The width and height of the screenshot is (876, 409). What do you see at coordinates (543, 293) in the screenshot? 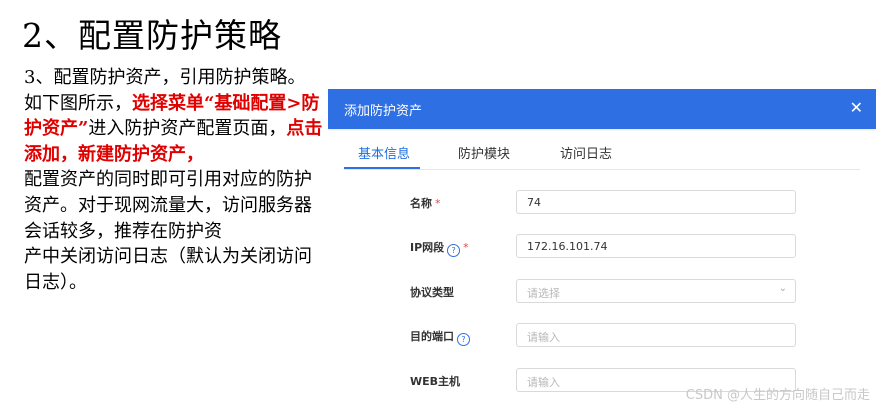
I see `protocol-placeholder: 请选择` at bounding box center [543, 293].